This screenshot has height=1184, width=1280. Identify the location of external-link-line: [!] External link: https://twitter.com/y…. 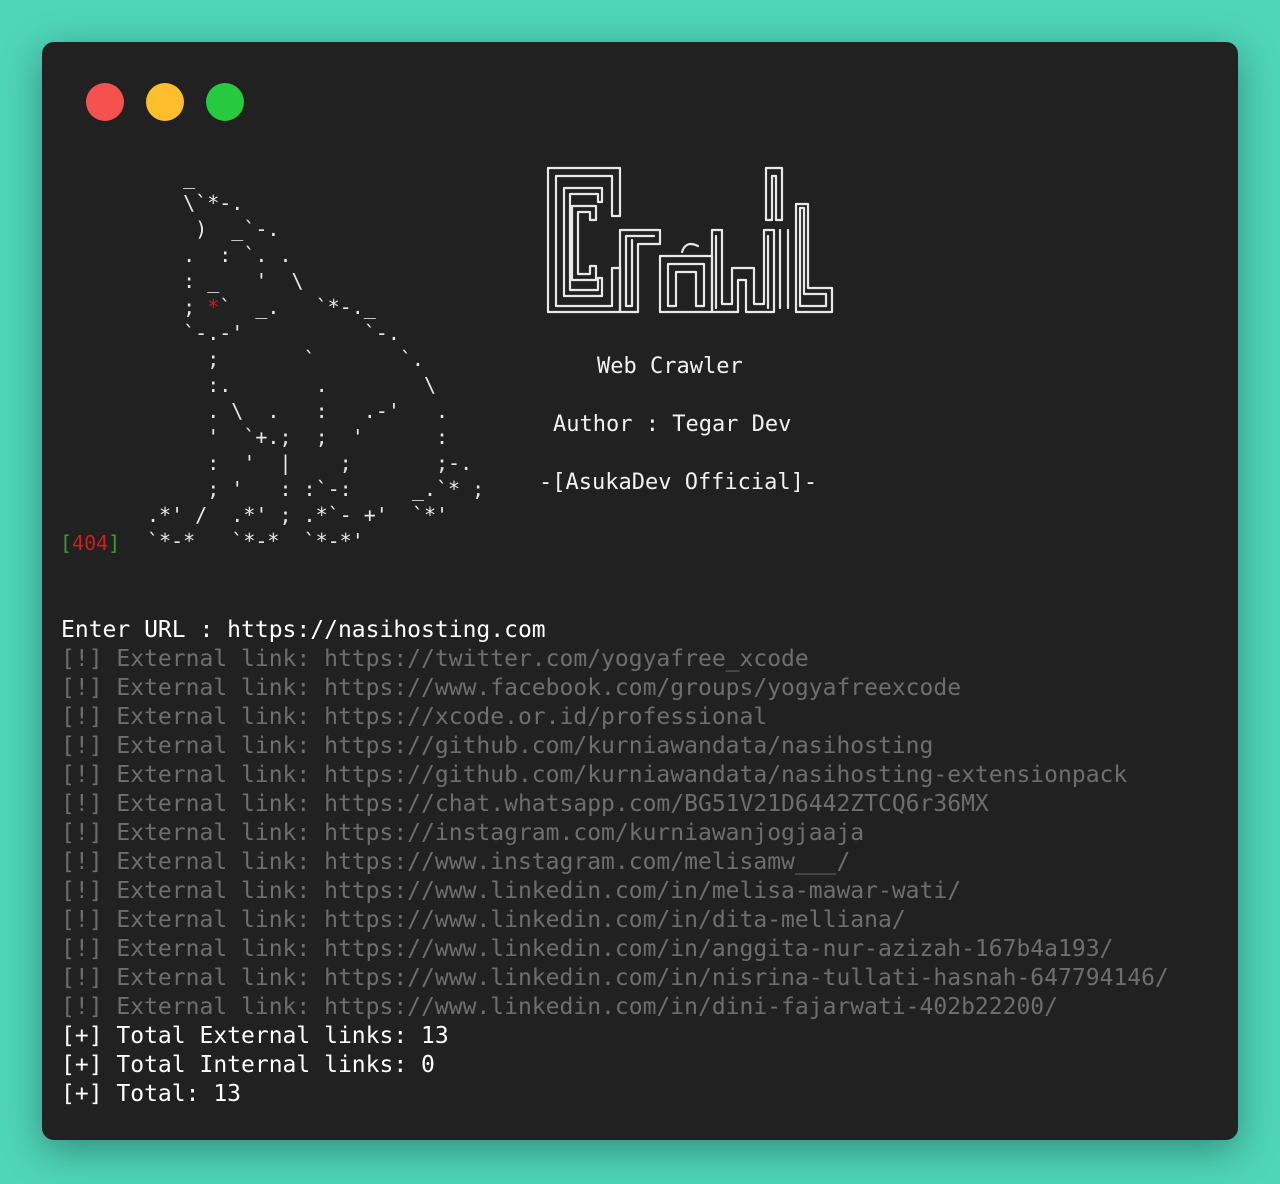
(435, 659).